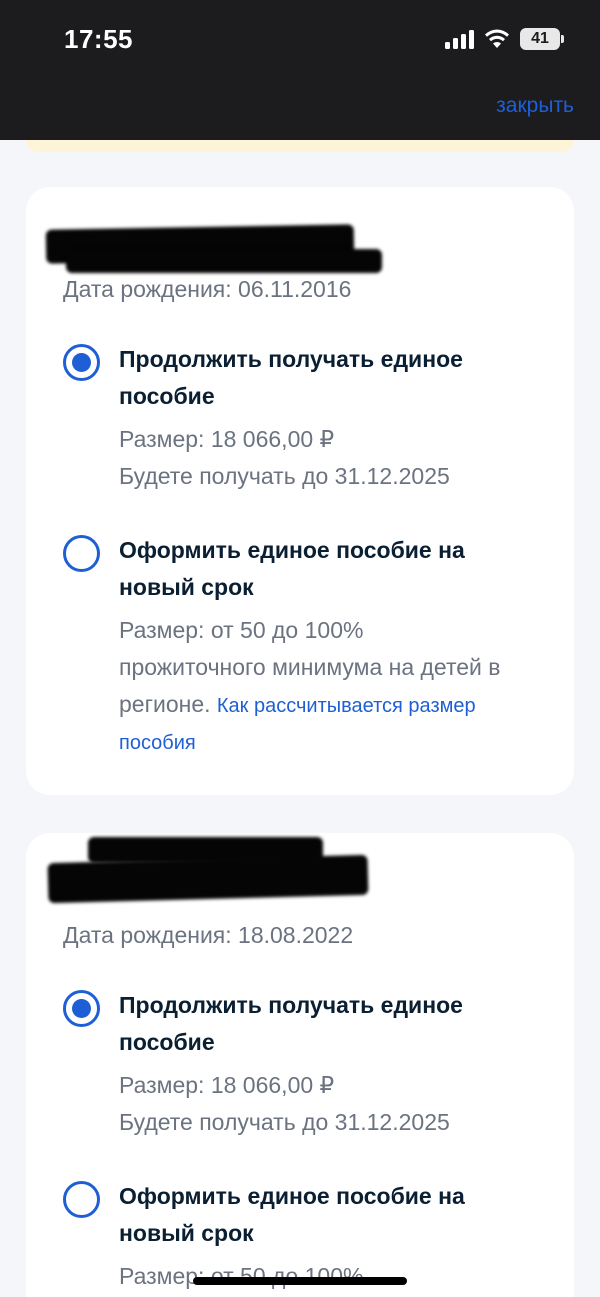  I want to click on option-size: Размер: от 50 до 100%, so click(241, 630).